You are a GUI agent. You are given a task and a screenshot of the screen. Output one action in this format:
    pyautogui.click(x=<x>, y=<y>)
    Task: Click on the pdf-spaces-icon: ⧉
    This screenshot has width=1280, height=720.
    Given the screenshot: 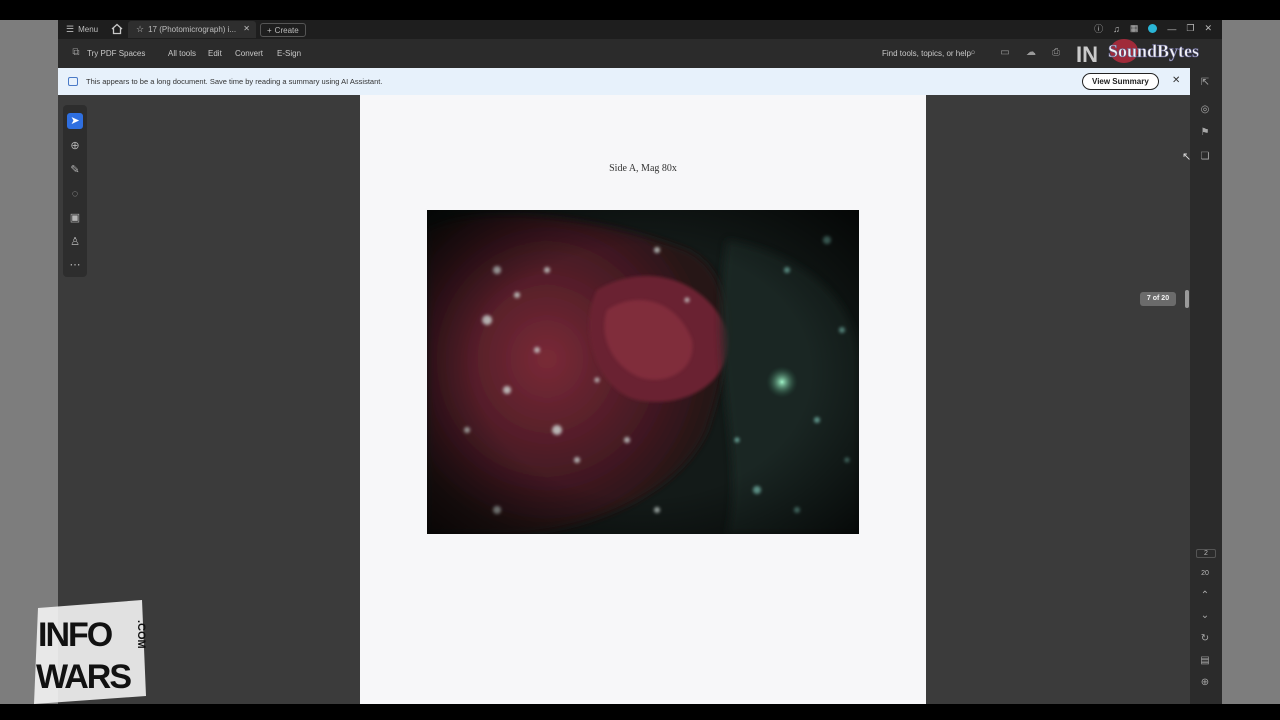 What is the action you would take?
    pyautogui.click(x=76, y=52)
    